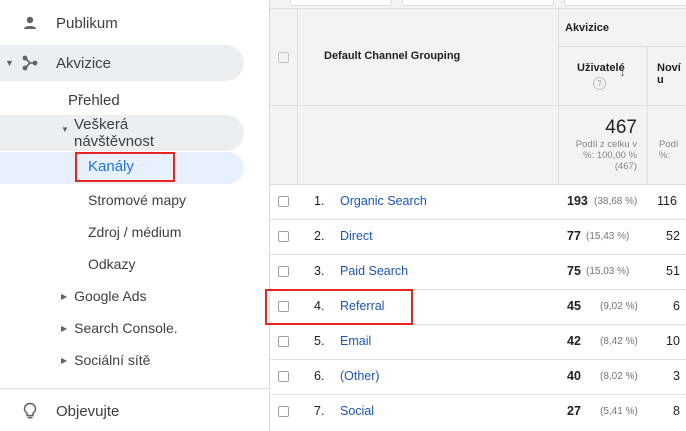 The width and height of the screenshot is (686, 431). Describe the element at coordinates (673, 341) in the screenshot. I see `new-users-value: 10` at that location.